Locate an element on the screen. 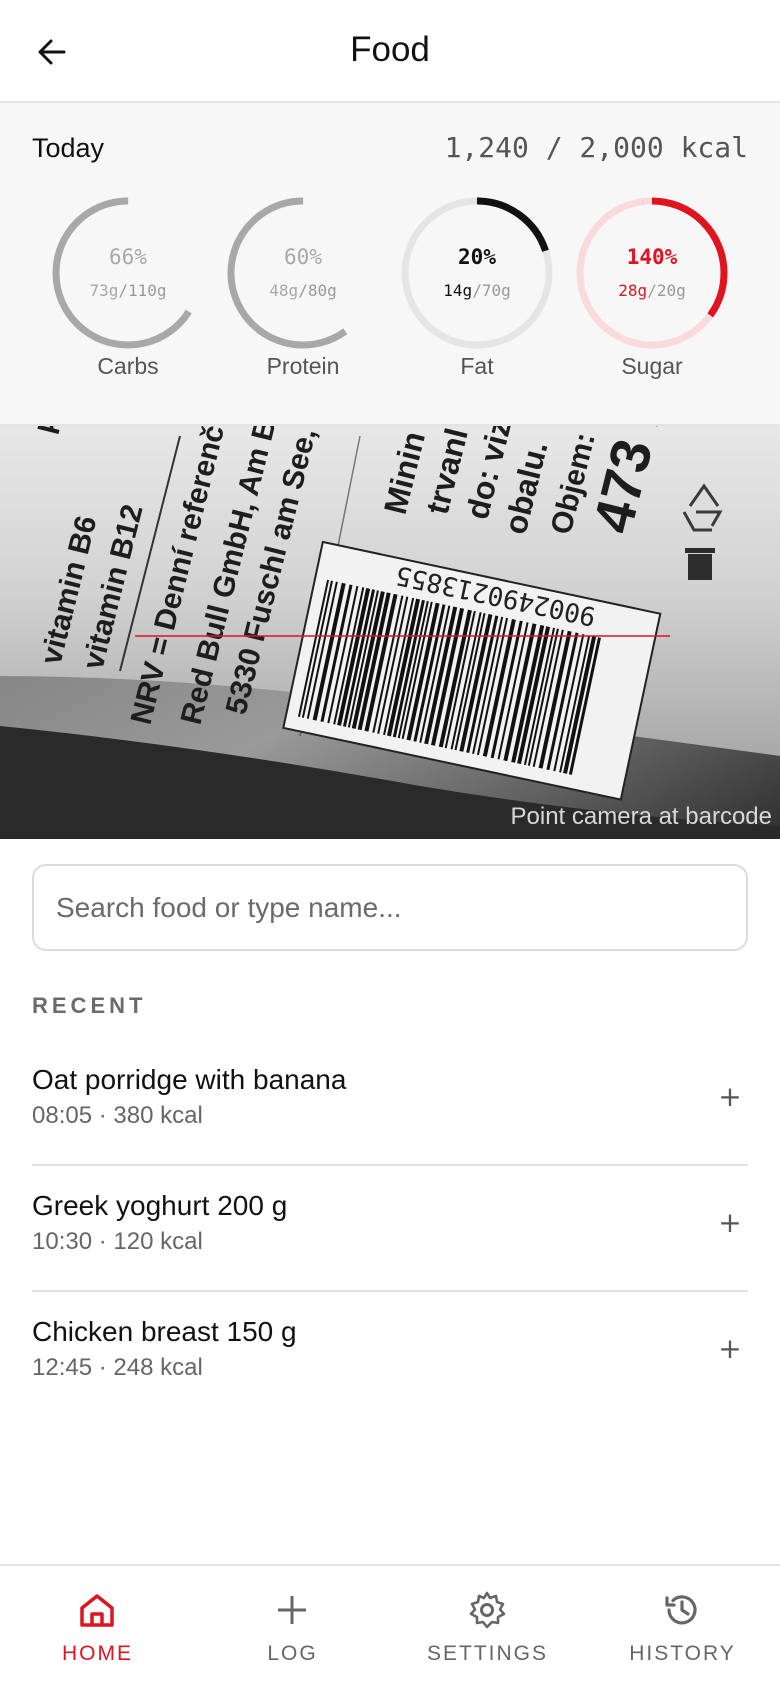 Image resolution: width=780 pixels, height=1688 pixels. list-item: Greek yoghurt 200 g 10:30 · 120 kcal + is located at coordinates (390, 1229).